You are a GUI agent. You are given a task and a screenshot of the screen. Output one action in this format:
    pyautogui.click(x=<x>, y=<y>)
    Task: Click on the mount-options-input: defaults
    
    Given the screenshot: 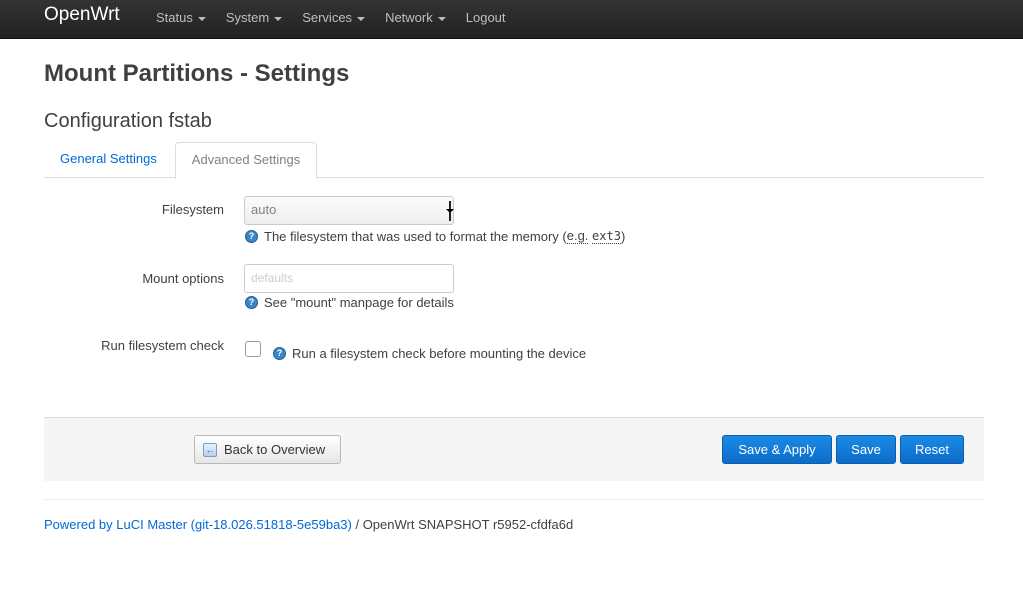 What is the action you would take?
    pyautogui.click(x=349, y=278)
    